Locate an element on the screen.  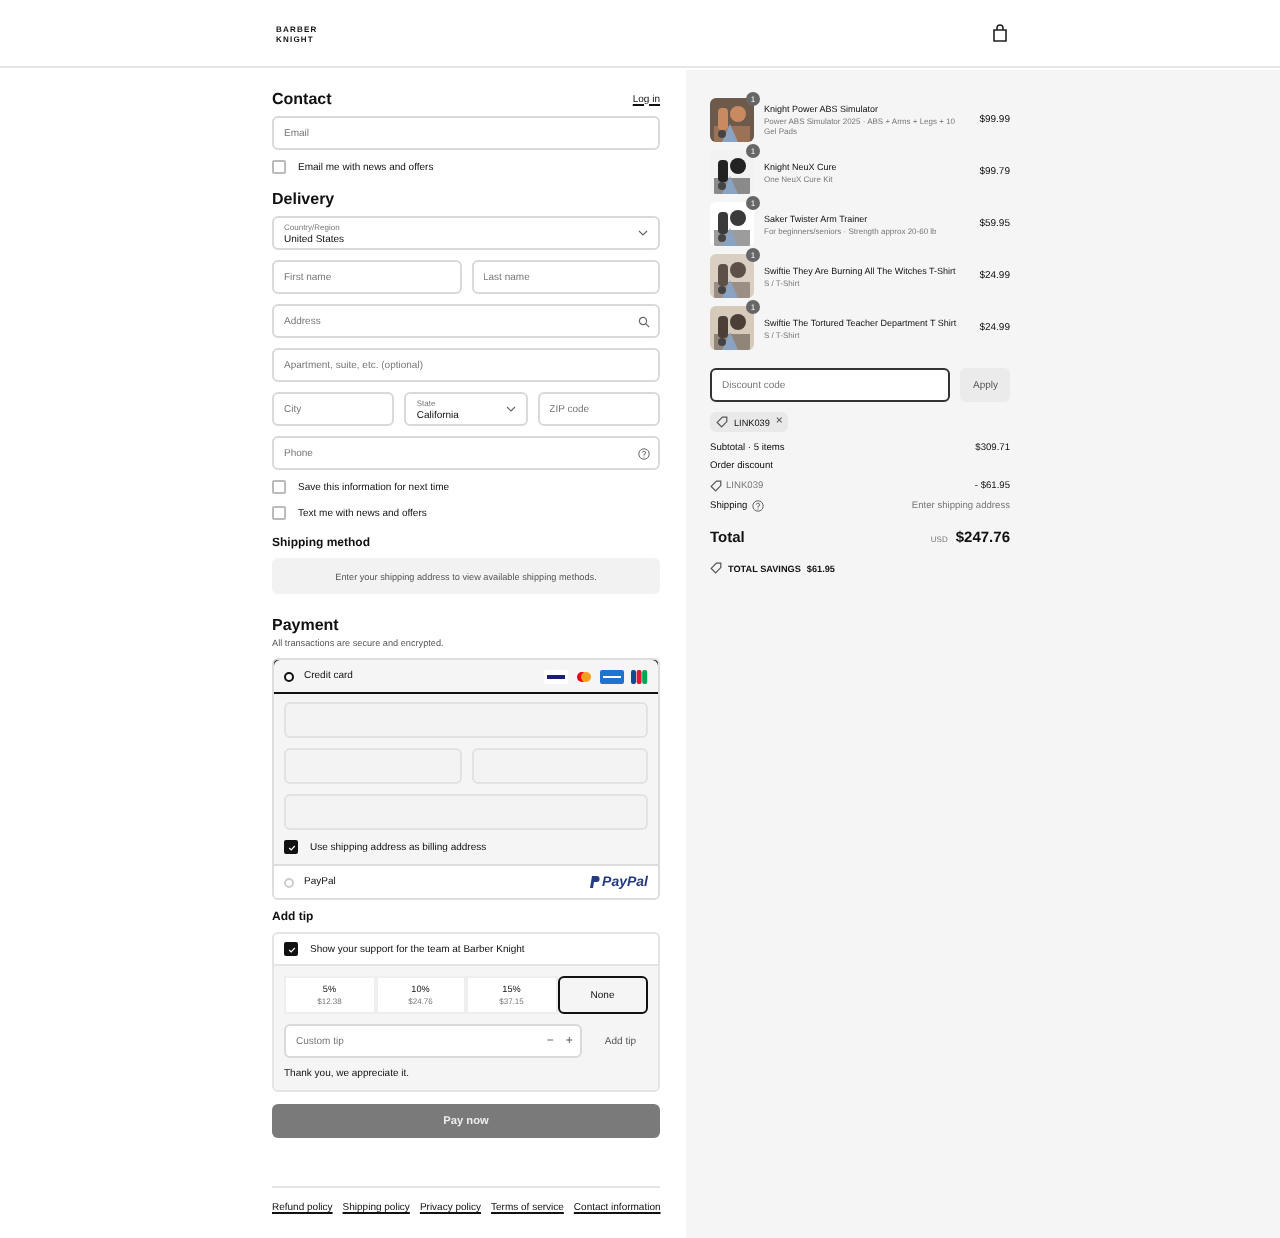
search-icon is located at coordinates (644, 321).